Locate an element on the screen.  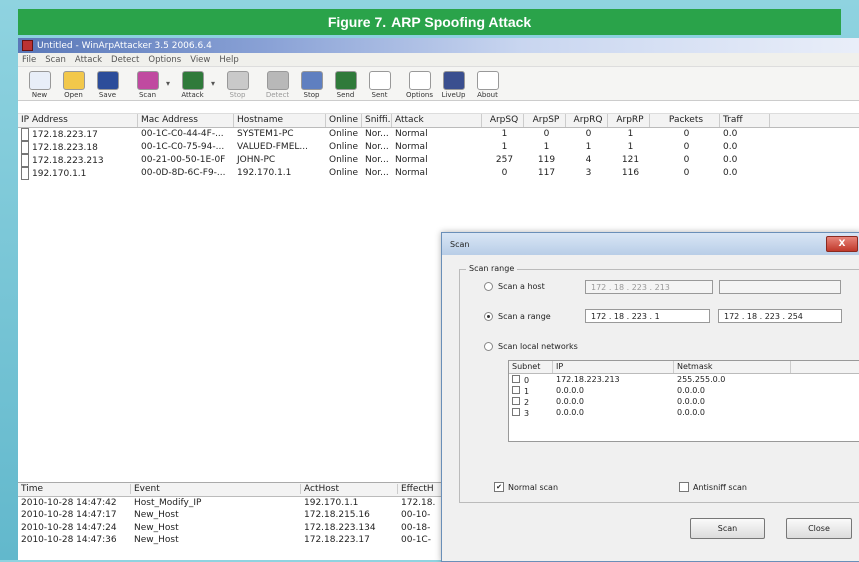
col-blank is located at coordinates (825, 367).